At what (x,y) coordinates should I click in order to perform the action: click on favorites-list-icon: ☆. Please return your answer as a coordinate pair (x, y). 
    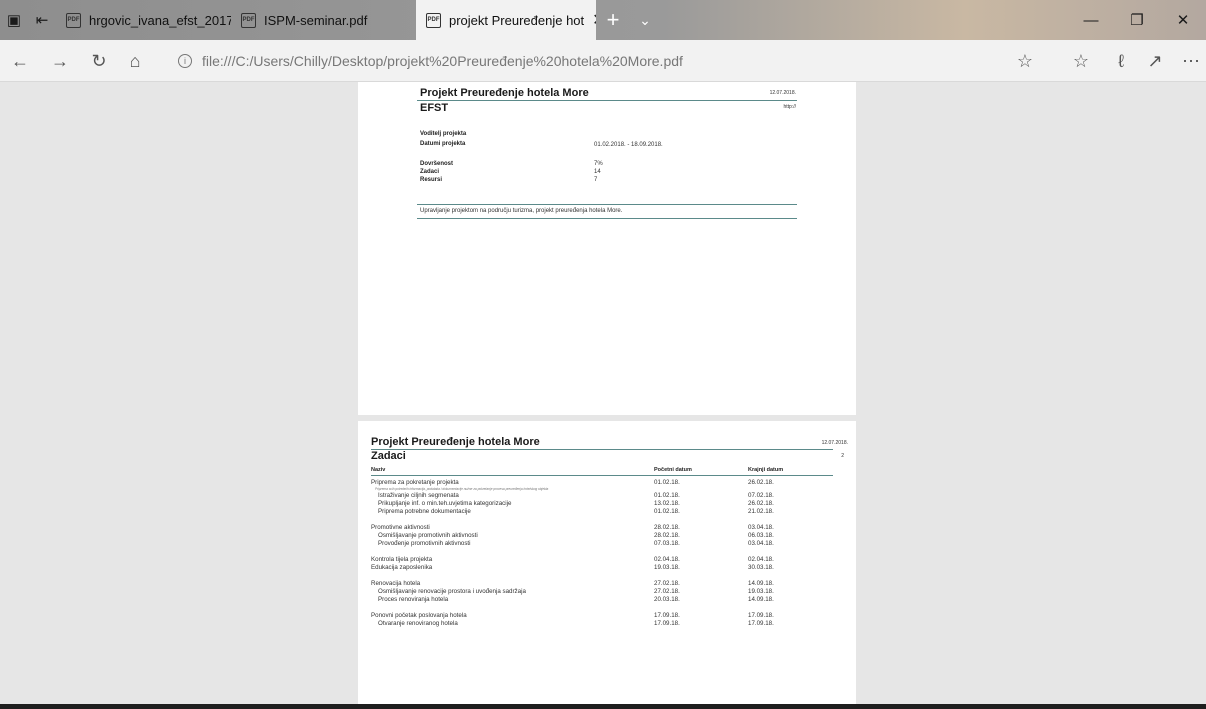
    Looking at the image, I should click on (1081, 61).